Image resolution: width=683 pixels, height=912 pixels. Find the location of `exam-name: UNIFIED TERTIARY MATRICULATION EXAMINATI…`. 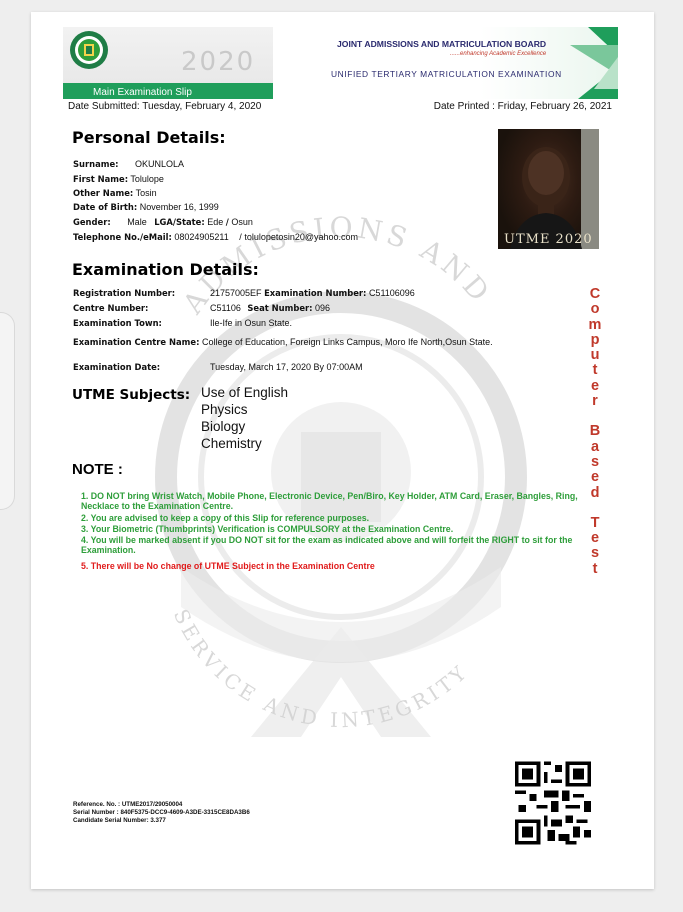

exam-name: UNIFIED TERTIARY MATRICULATION EXAMINATI… is located at coordinates (446, 74).